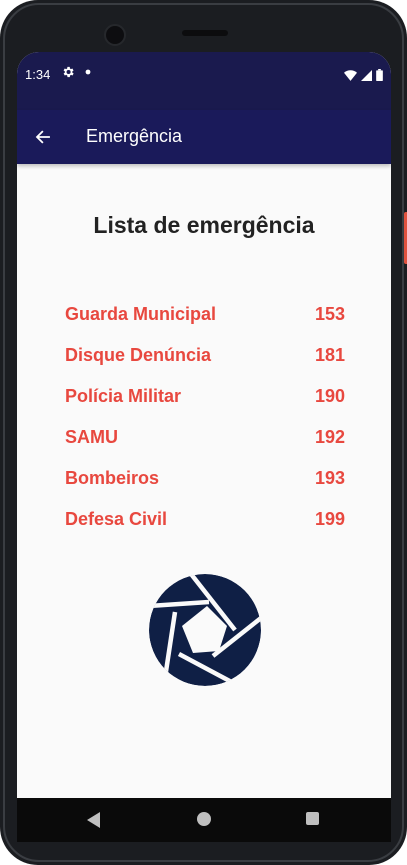 This screenshot has height=865, width=407. I want to click on emergency-contact-row: Guarda Municipal 153, so click(205, 321).